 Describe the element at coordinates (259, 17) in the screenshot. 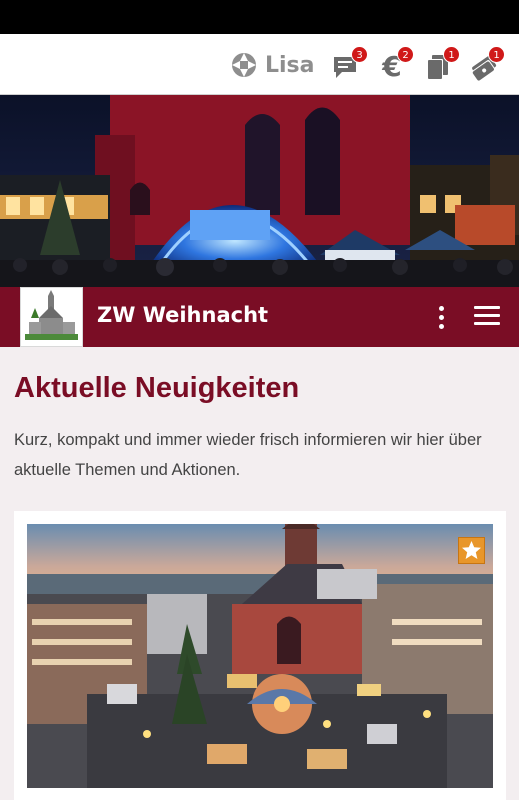

I see `status-bar` at that location.